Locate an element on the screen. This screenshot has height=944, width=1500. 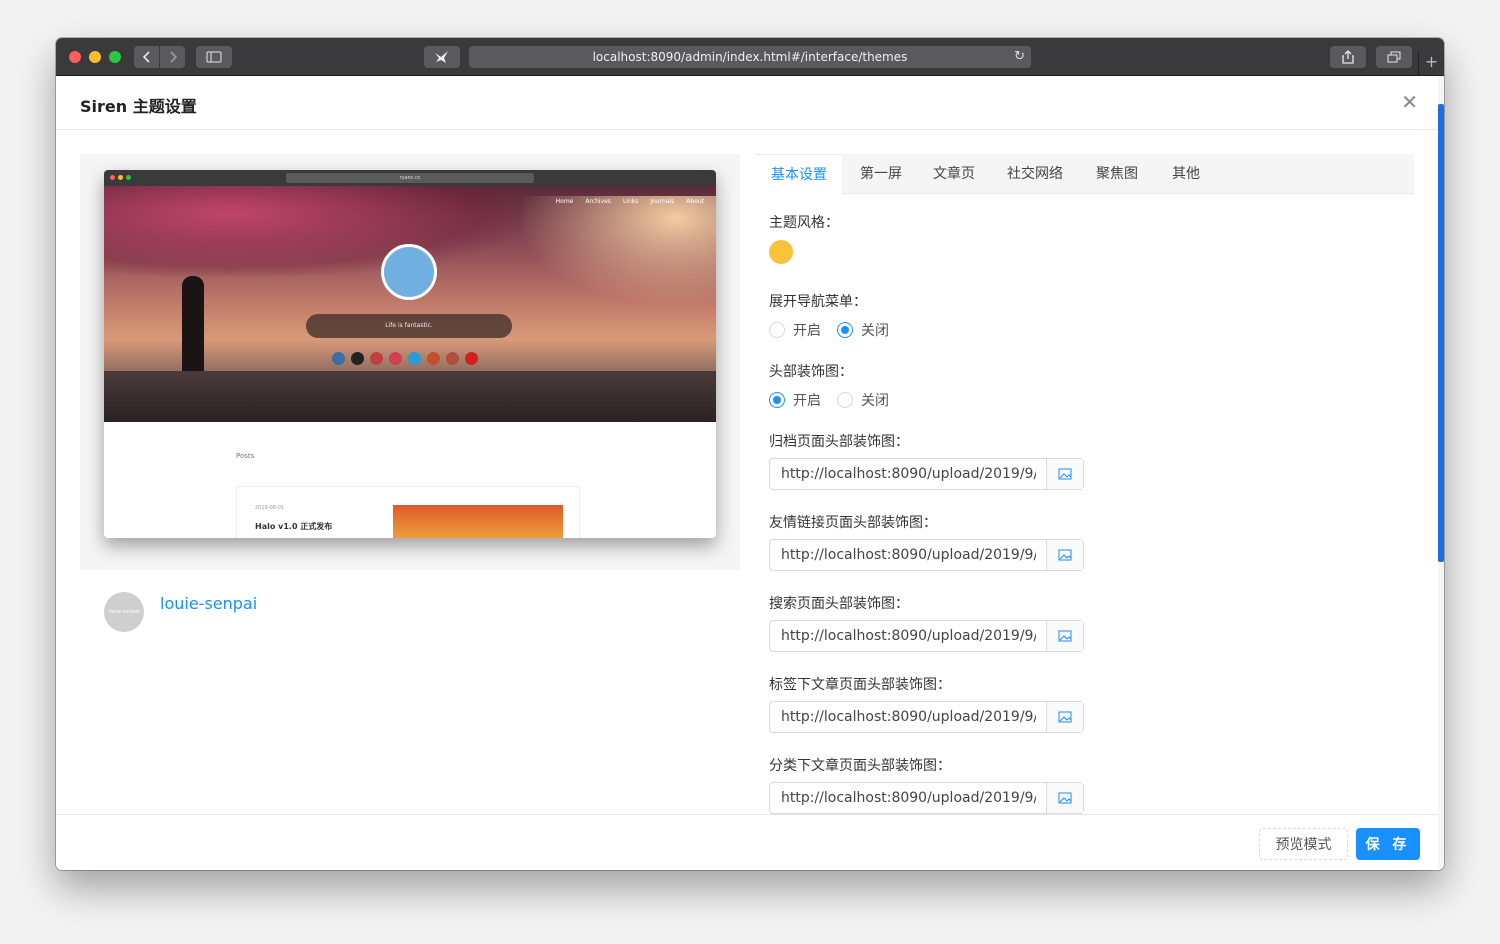
search-header-field is located at coordinates (926, 636).